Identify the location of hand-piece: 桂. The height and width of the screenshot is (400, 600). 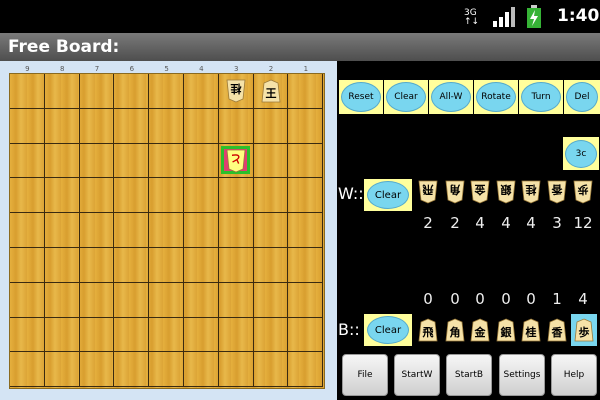
(531, 192).